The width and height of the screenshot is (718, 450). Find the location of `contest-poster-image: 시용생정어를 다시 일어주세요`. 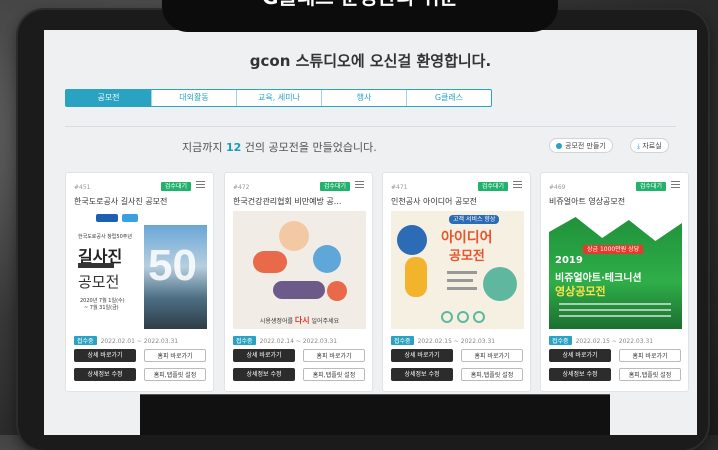

contest-poster-image: 시용생정어를 다시 일어주세요 is located at coordinates (299, 270).